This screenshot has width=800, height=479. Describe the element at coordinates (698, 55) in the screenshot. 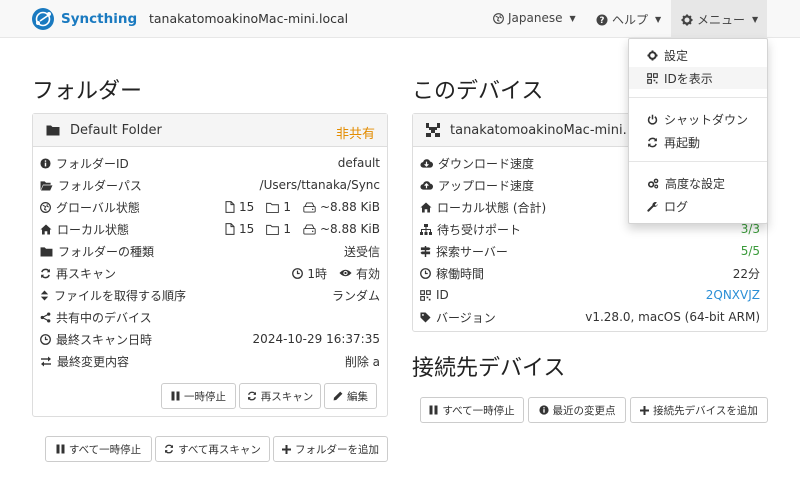

I see `menu-item-settings: 設定` at that location.